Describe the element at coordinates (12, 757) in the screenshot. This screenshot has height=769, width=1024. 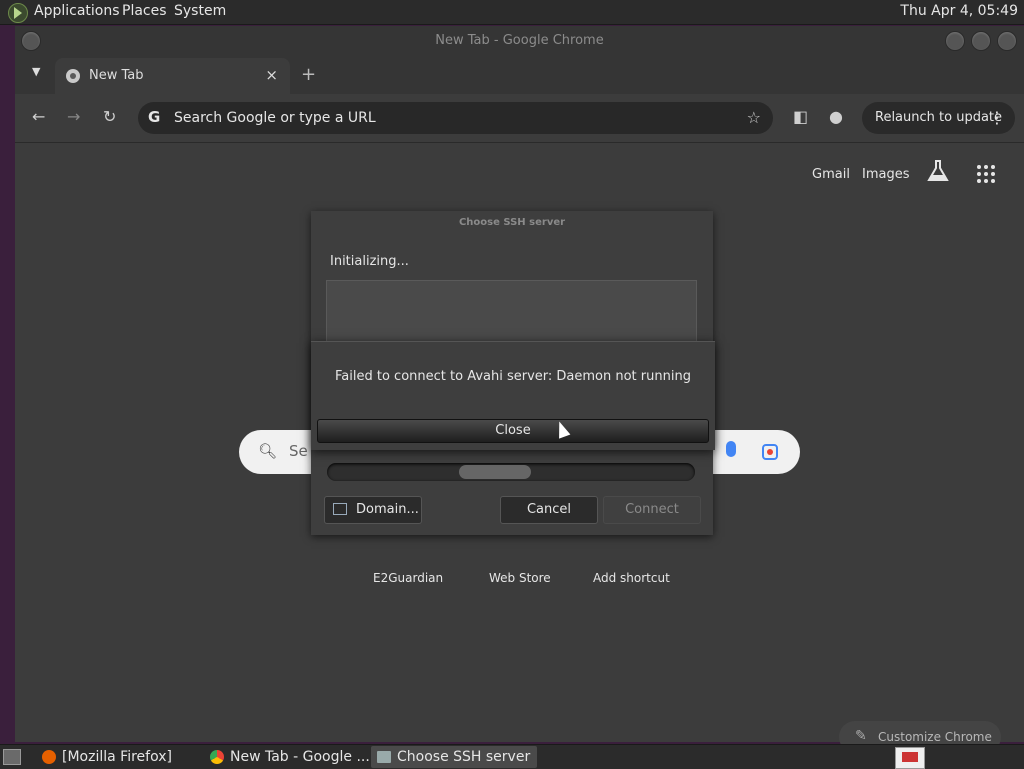
I see `show-desktop-icon` at that location.